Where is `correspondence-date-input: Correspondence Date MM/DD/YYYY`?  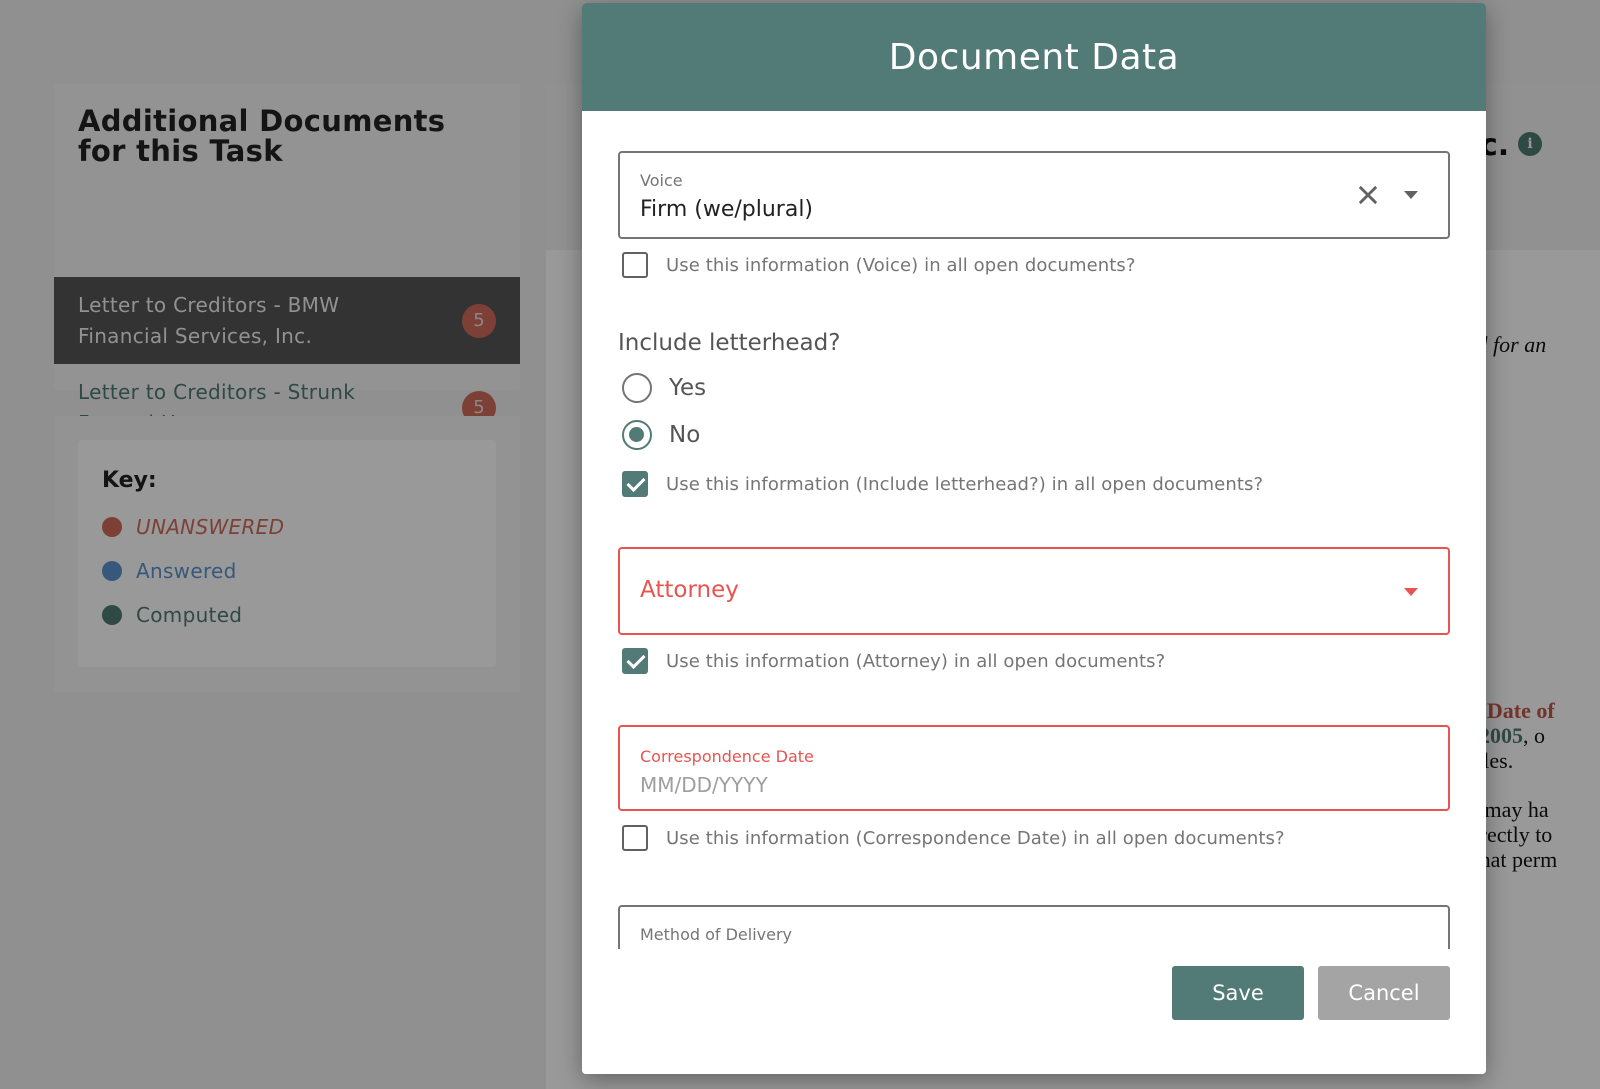 correspondence-date-input: Correspondence Date MM/DD/YYYY is located at coordinates (1034, 768).